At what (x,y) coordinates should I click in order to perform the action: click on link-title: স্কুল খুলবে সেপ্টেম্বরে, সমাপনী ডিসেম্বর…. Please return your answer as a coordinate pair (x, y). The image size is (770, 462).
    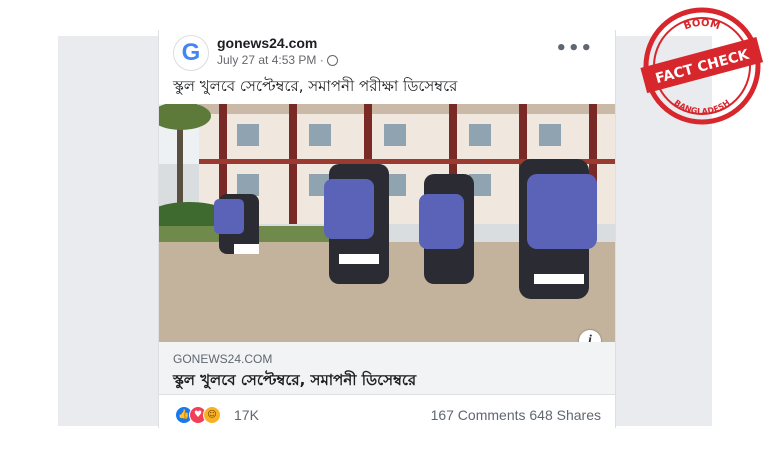
    Looking at the image, I should click on (294, 381).